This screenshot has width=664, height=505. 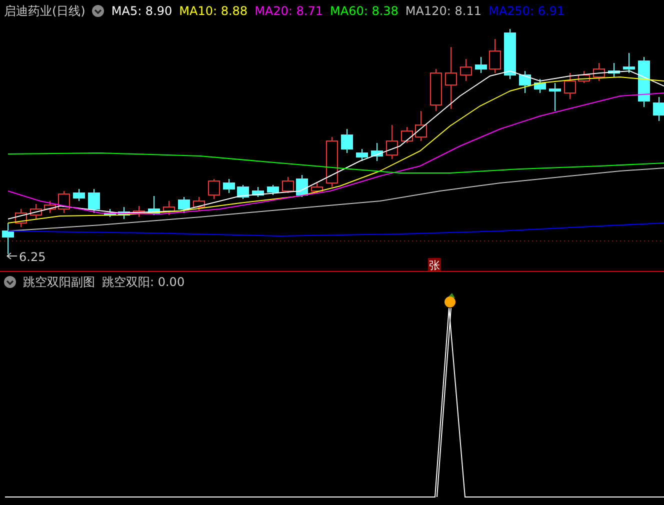 I want to click on indicator-value: MA60: 8.38, so click(x=364, y=11).